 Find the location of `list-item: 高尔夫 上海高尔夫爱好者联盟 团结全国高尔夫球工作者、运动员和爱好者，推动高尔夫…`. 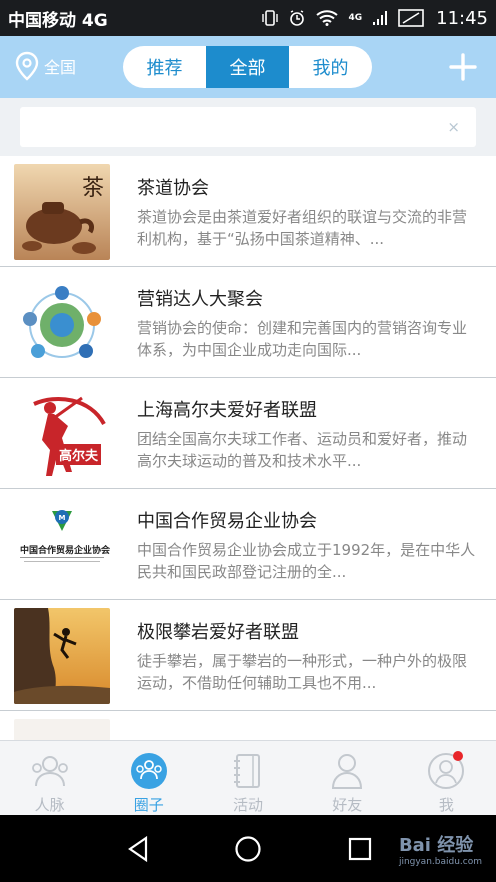

list-item: 高尔夫 上海高尔夫爱好者联盟 团结全国高尔夫球工作者、运动员和爱好者，推动高尔夫… is located at coordinates (248, 433).